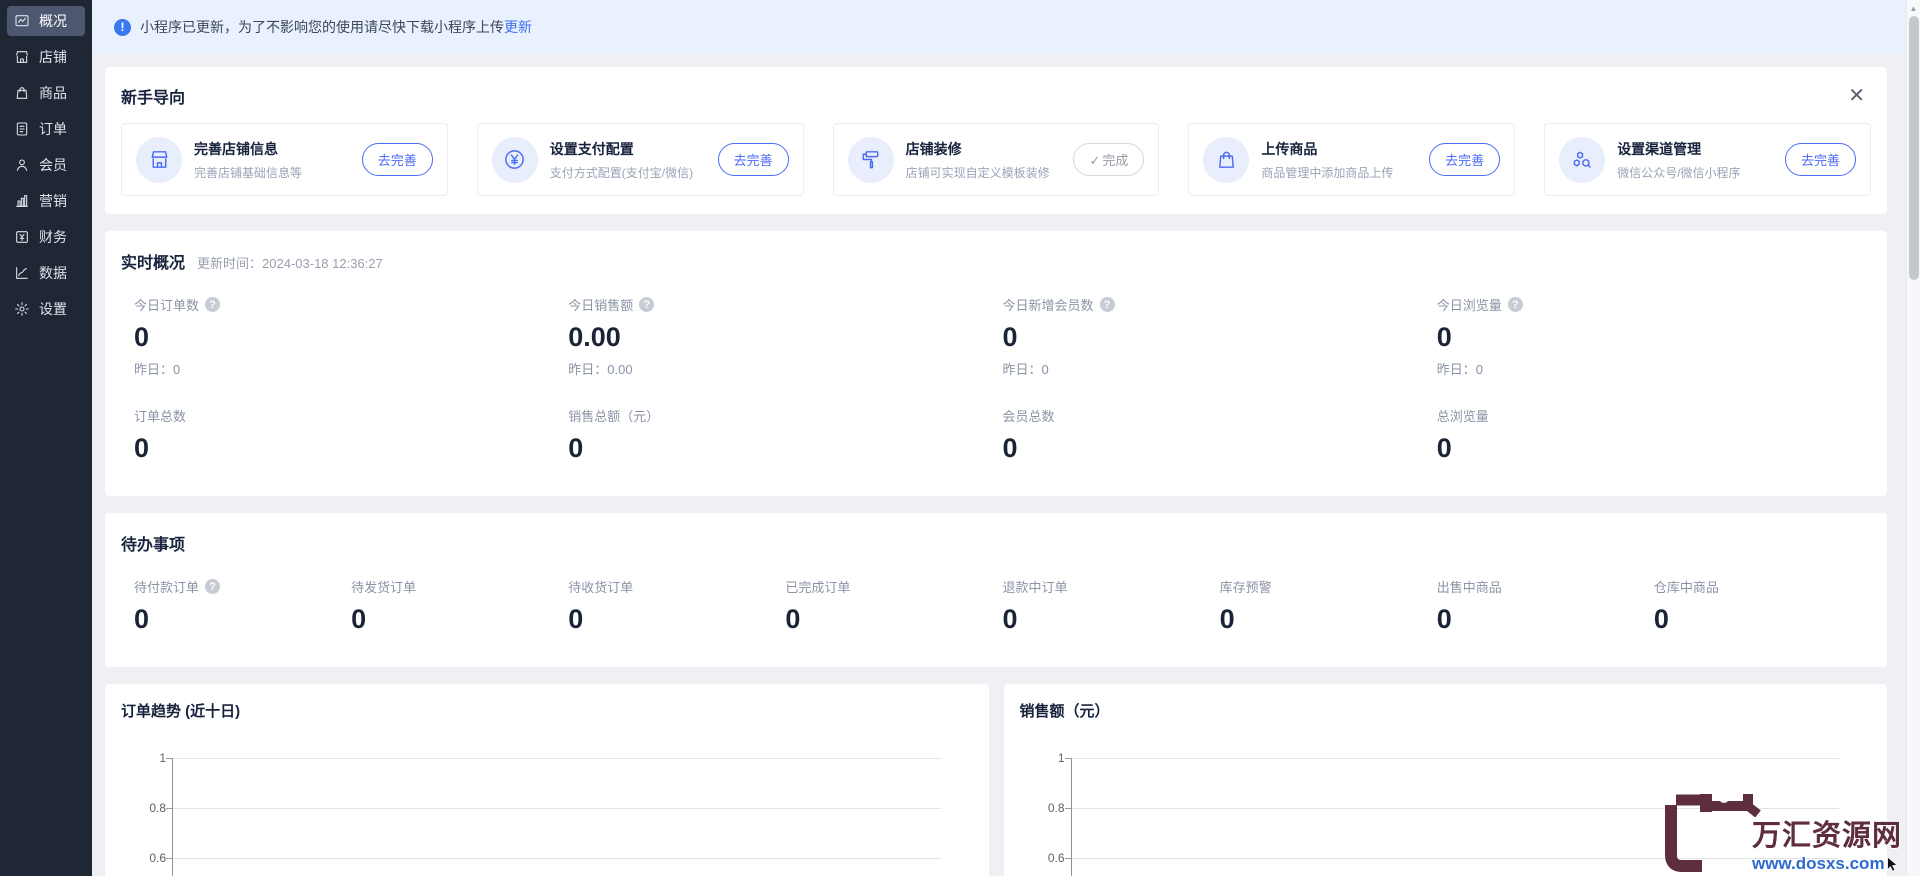  What do you see at coordinates (1327, 172) in the screenshot?
I see `guide-item-subtitle: 商品管理中添加商品上传` at bounding box center [1327, 172].